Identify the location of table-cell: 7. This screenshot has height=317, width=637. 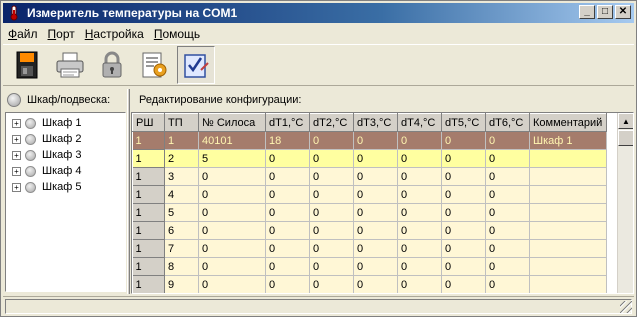
(181, 248).